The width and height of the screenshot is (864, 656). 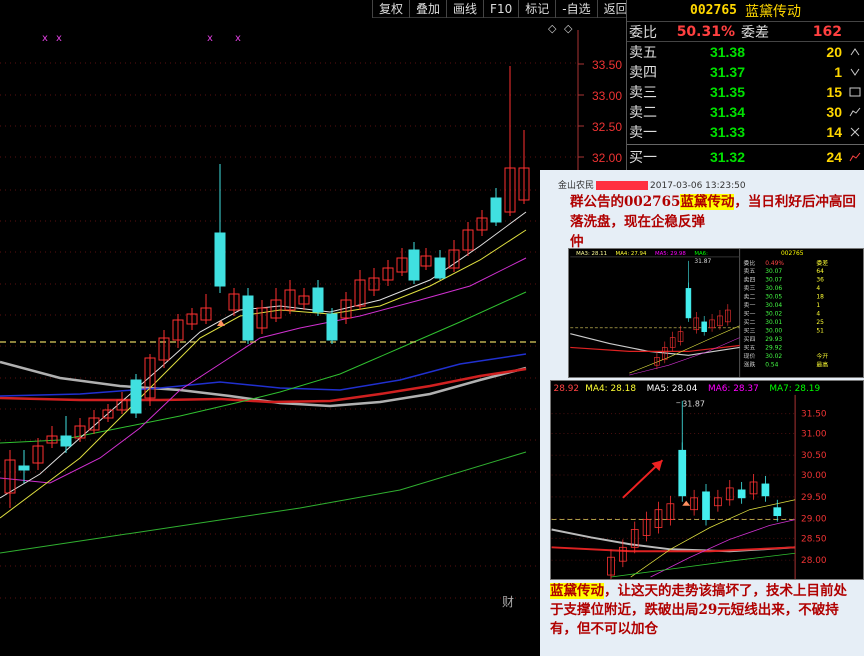 What do you see at coordinates (575, 9) in the screenshot?
I see `toolbar-button-5: -自选` at bounding box center [575, 9].